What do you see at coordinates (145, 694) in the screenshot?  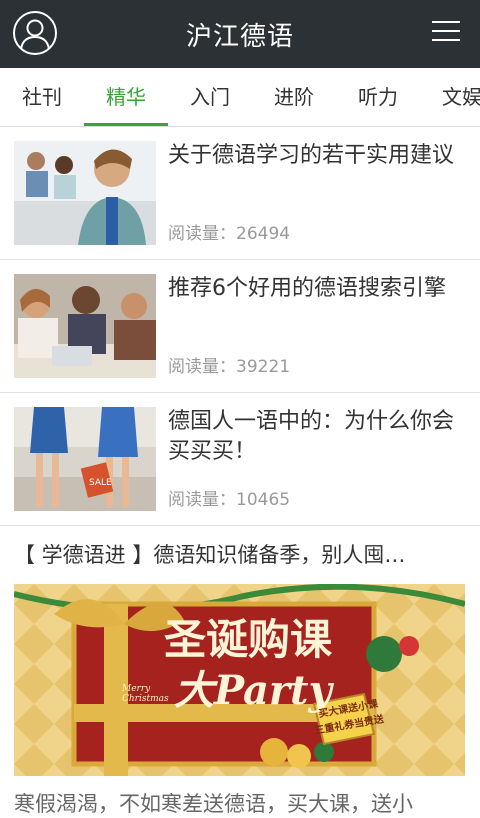 I see `banner-ribbon: Merry Christmas` at bounding box center [145, 694].